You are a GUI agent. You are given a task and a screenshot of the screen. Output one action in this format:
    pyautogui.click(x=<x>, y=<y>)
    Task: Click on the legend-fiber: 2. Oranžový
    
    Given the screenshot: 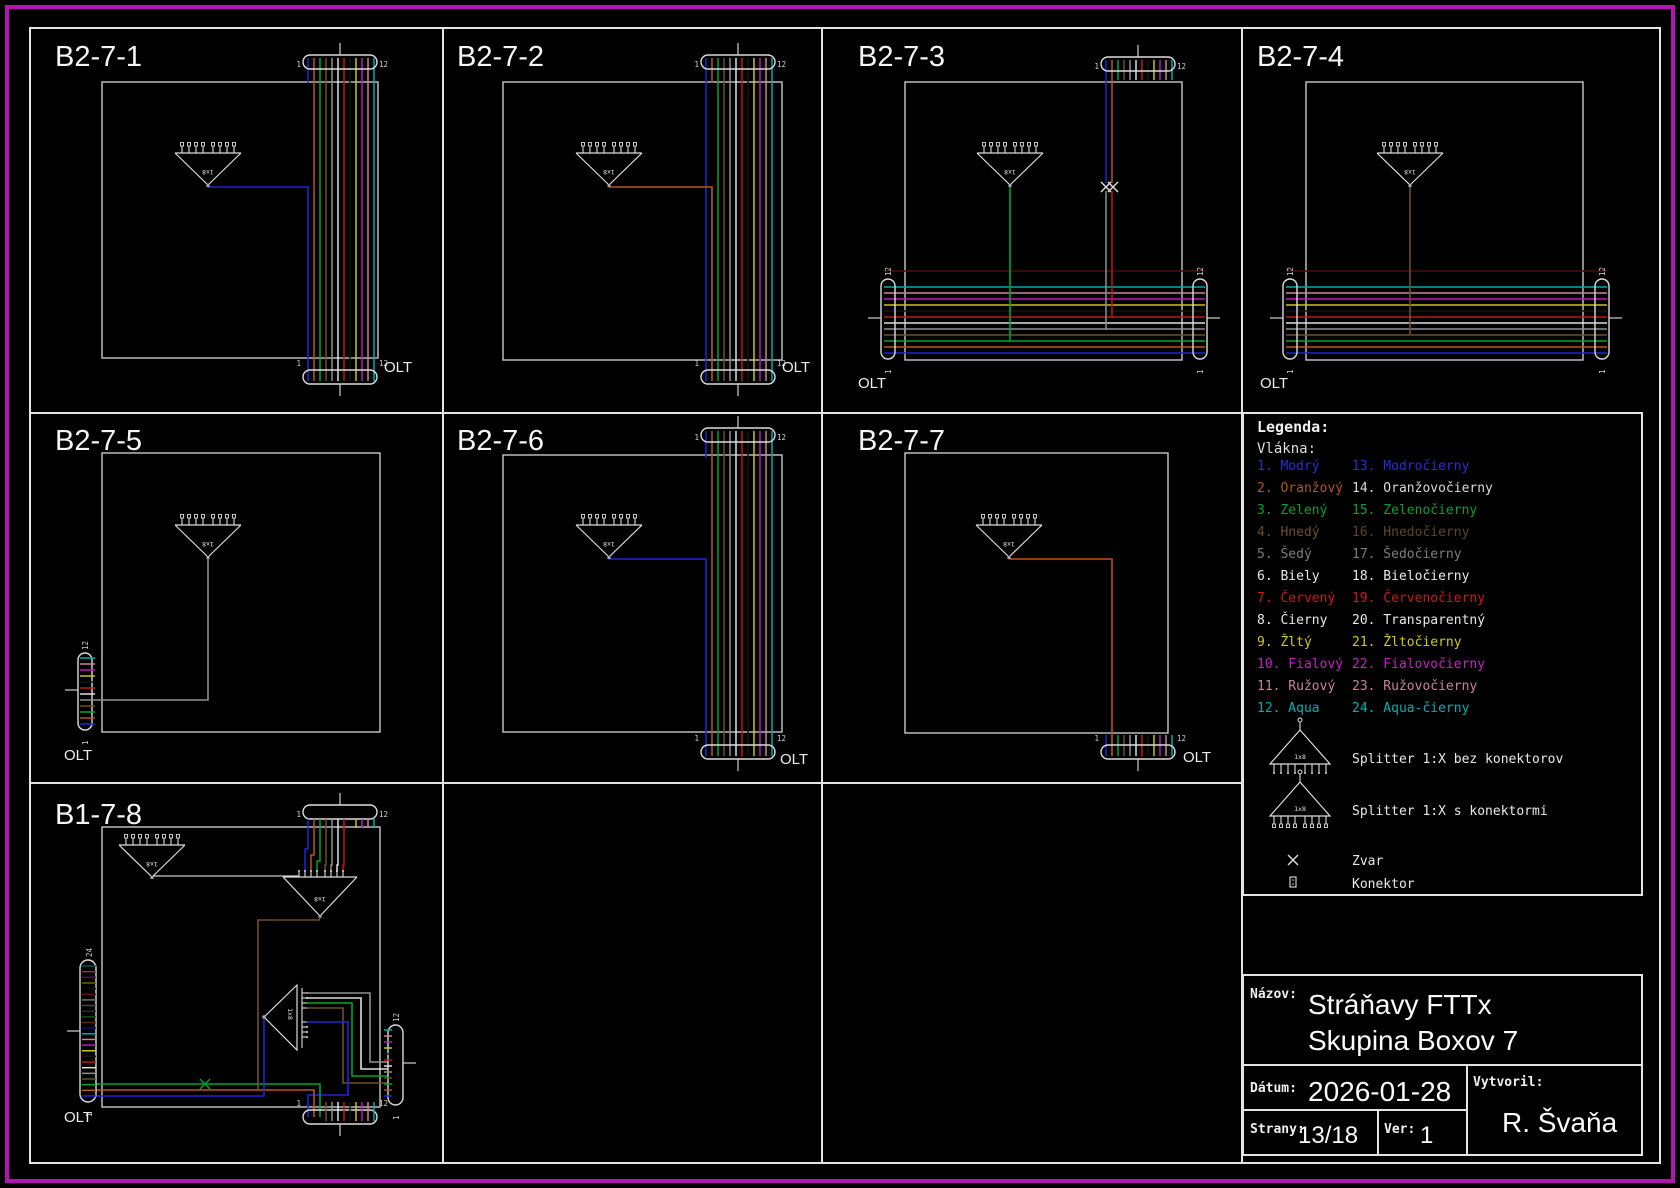 What is the action you would take?
    pyautogui.click(x=1300, y=488)
    